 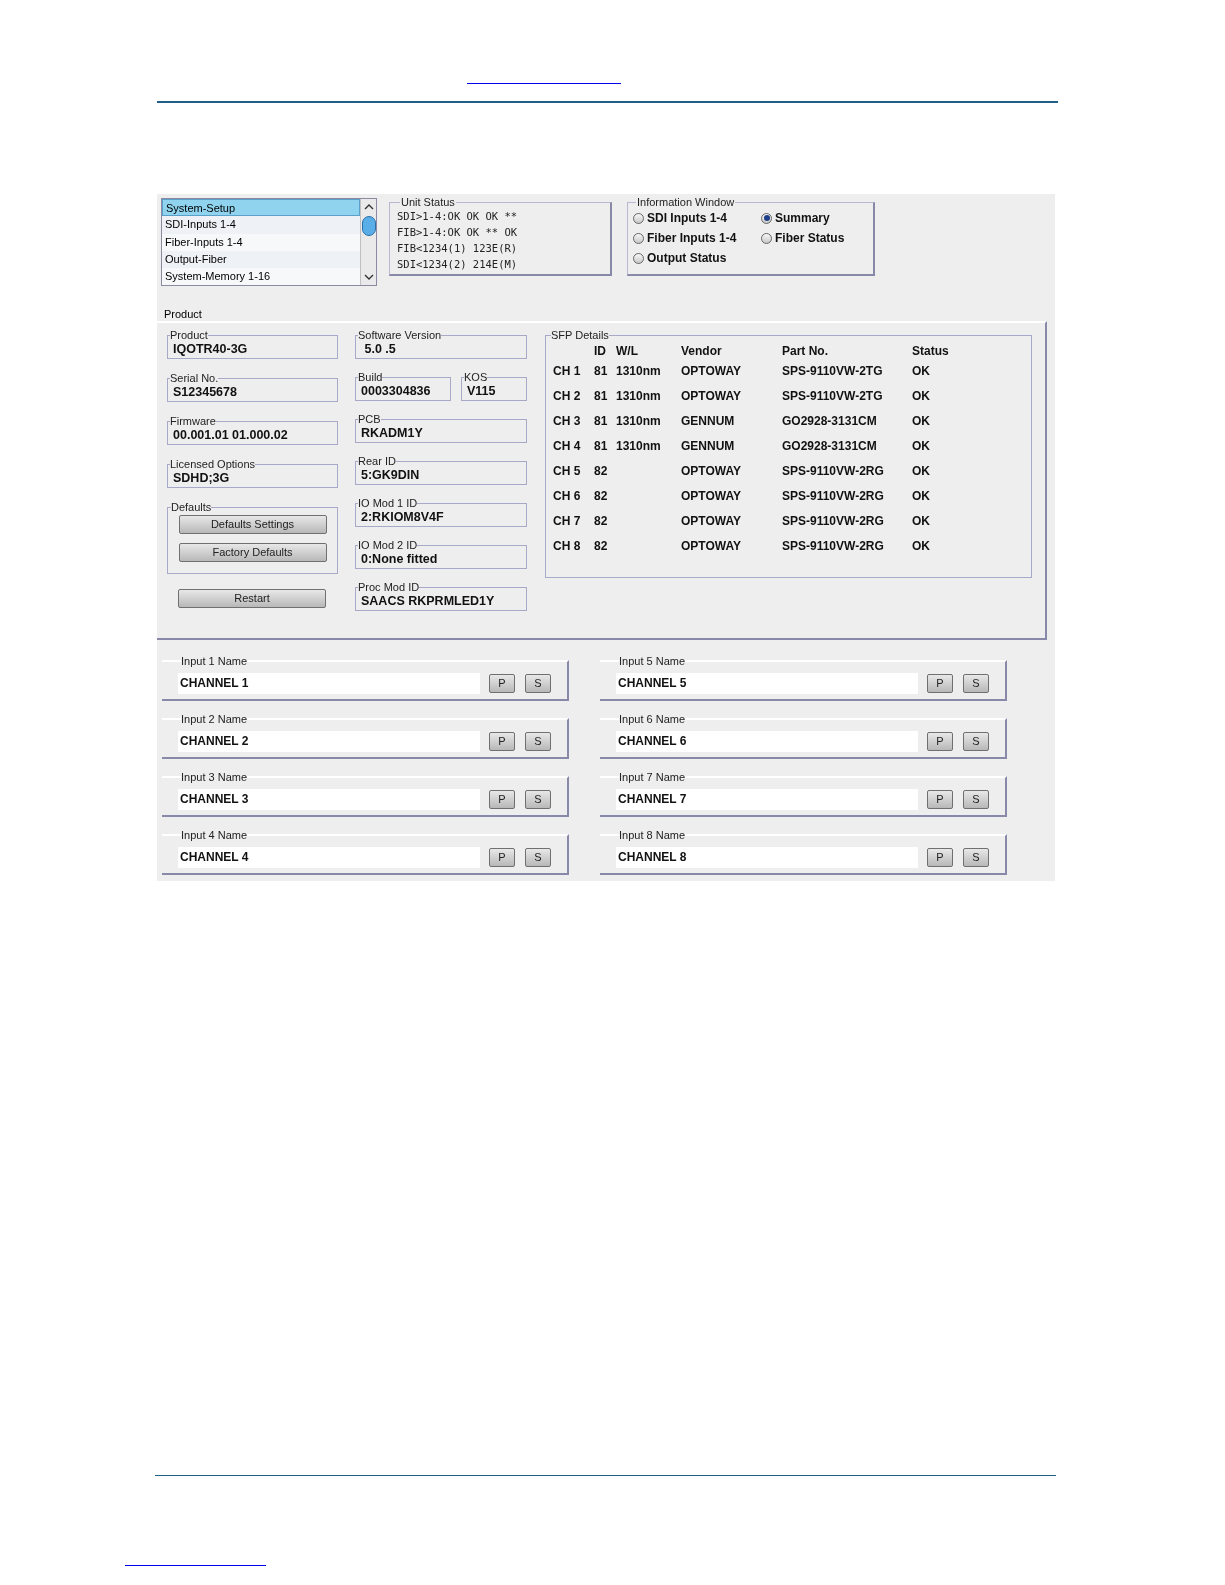 What do you see at coordinates (802, 218) in the screenshot?
I see `radio-label: Summary` at bounding box center [802, 218].